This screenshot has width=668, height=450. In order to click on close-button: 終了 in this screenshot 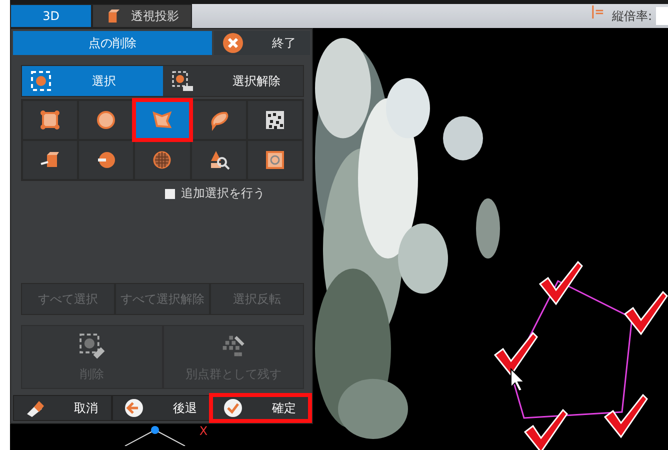, I will do `click(262, 43)`.